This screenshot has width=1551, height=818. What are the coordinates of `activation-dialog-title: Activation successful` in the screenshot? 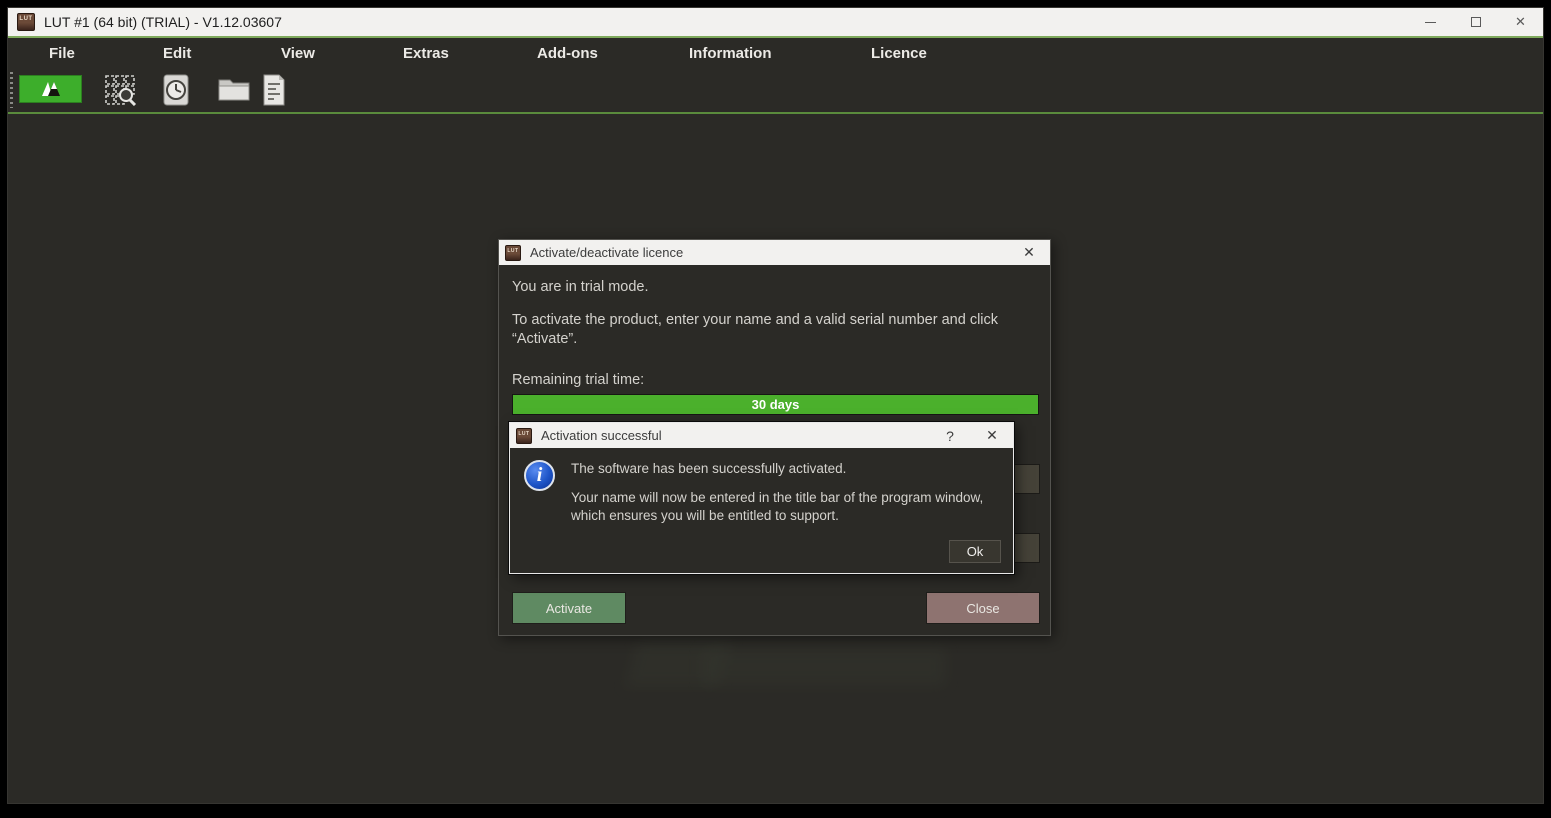 It's located at (601, 435).